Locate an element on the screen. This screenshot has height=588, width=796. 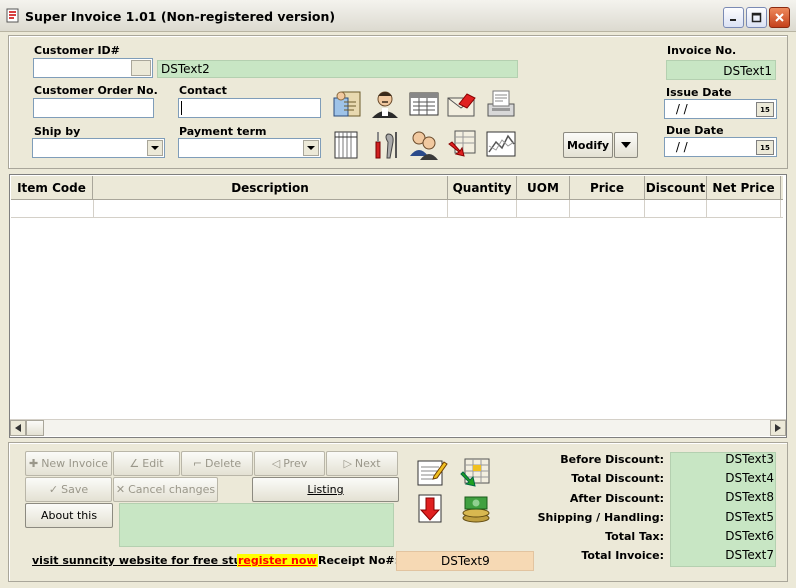
minimize-icon is located at coordinates (733, 20).